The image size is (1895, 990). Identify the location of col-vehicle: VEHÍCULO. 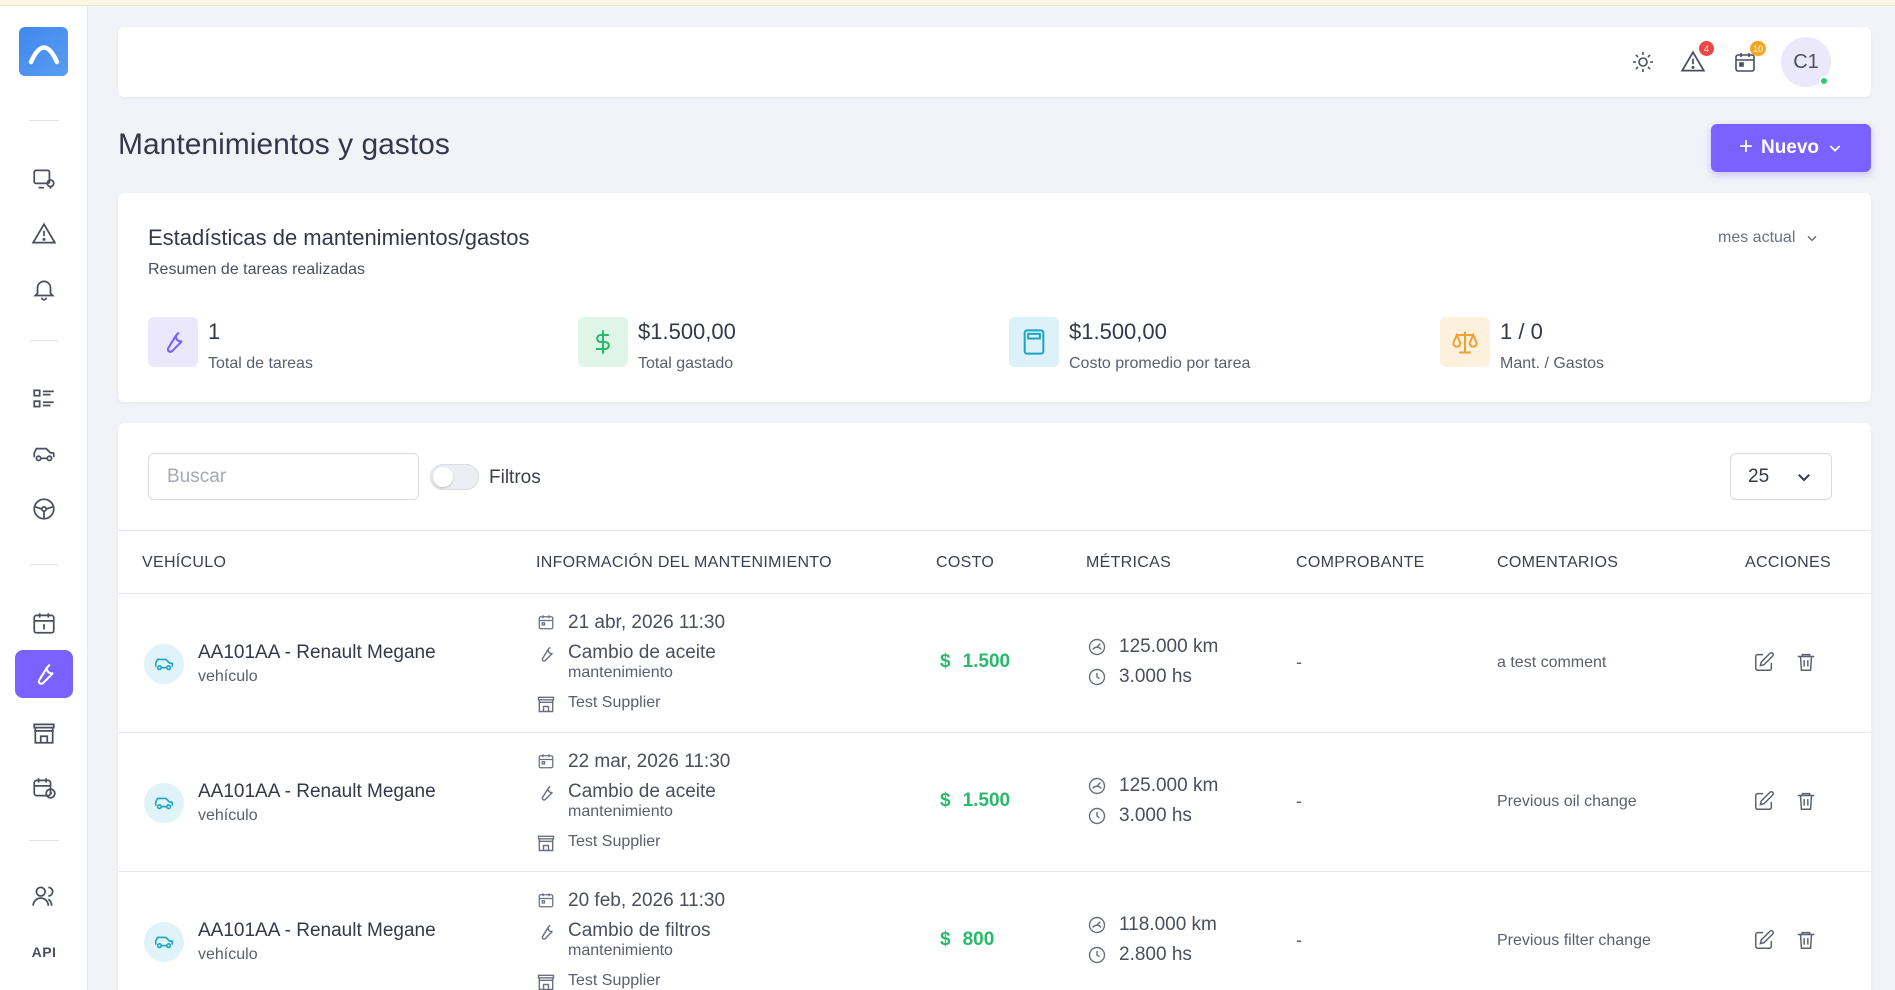
(184, 563).